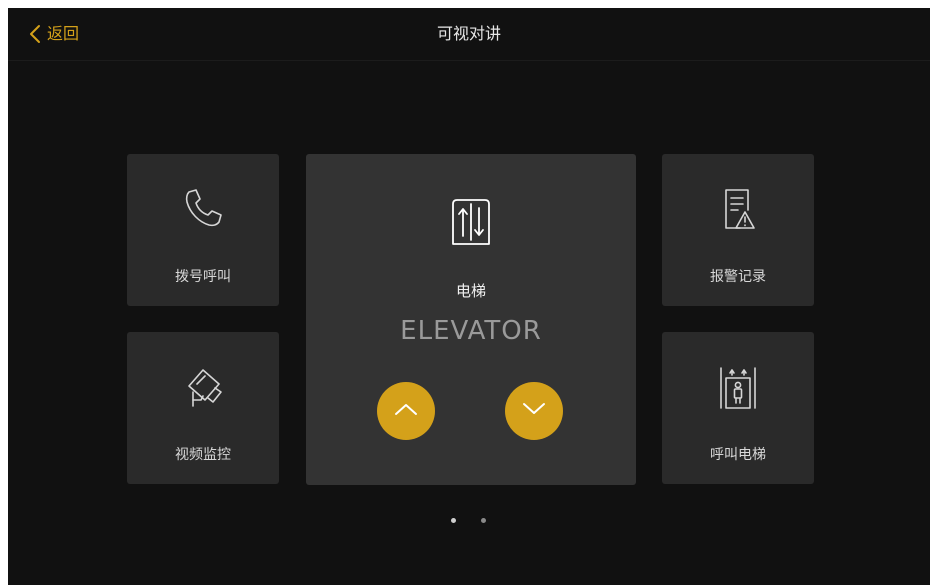 The width and height of the screenshot is (930, 585). What do you see at coordinates (483, 520) in the screenshot?
I see `page-dot` at bounding box center [483, 520].